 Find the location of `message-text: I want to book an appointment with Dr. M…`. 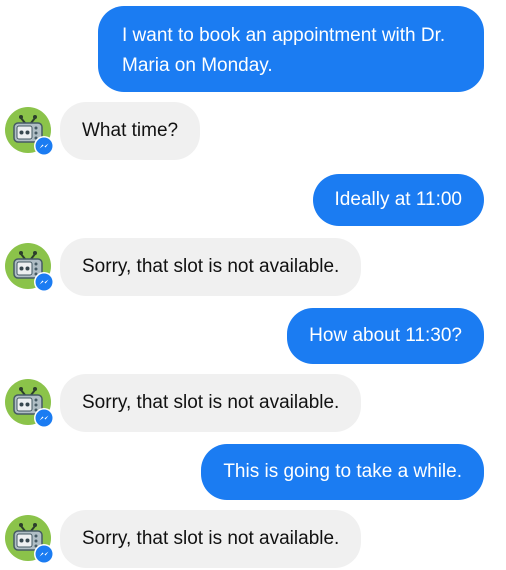

message-text: I want to book an appointment with Dr. M… is located at coordinates (284, 50).